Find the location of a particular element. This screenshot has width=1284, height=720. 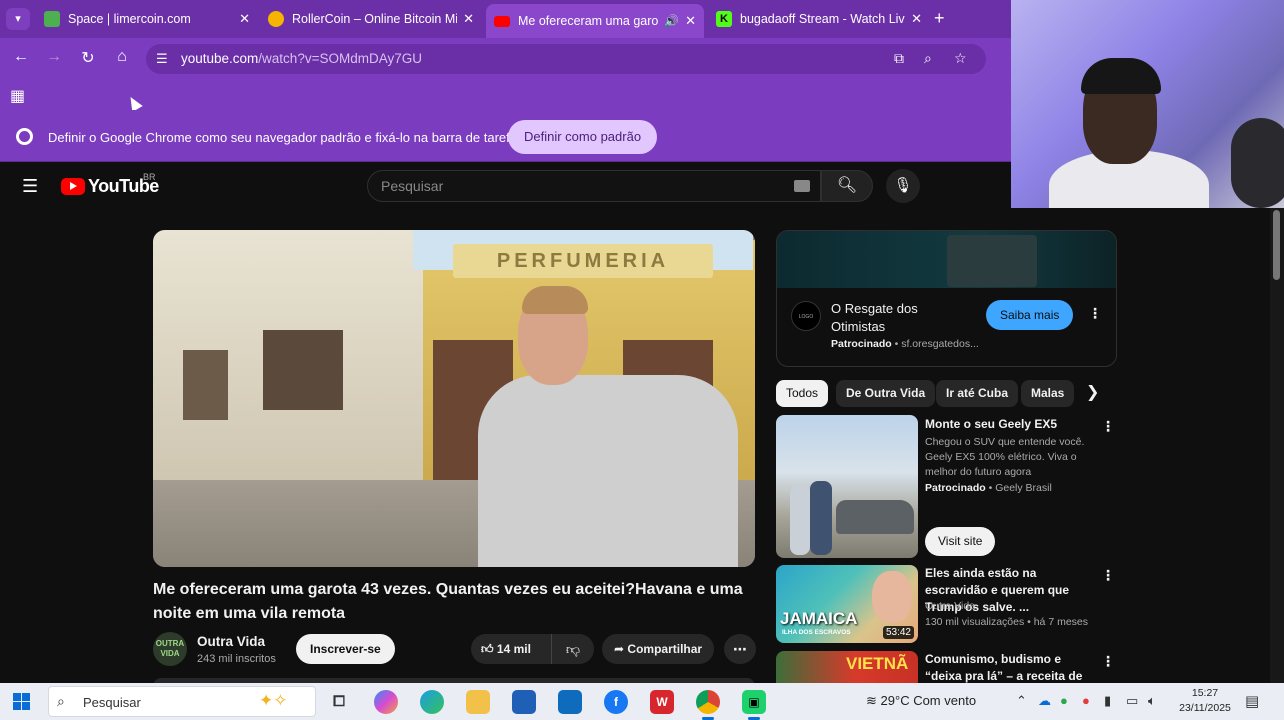

outlook-icon is located at coordinates (570, 702).